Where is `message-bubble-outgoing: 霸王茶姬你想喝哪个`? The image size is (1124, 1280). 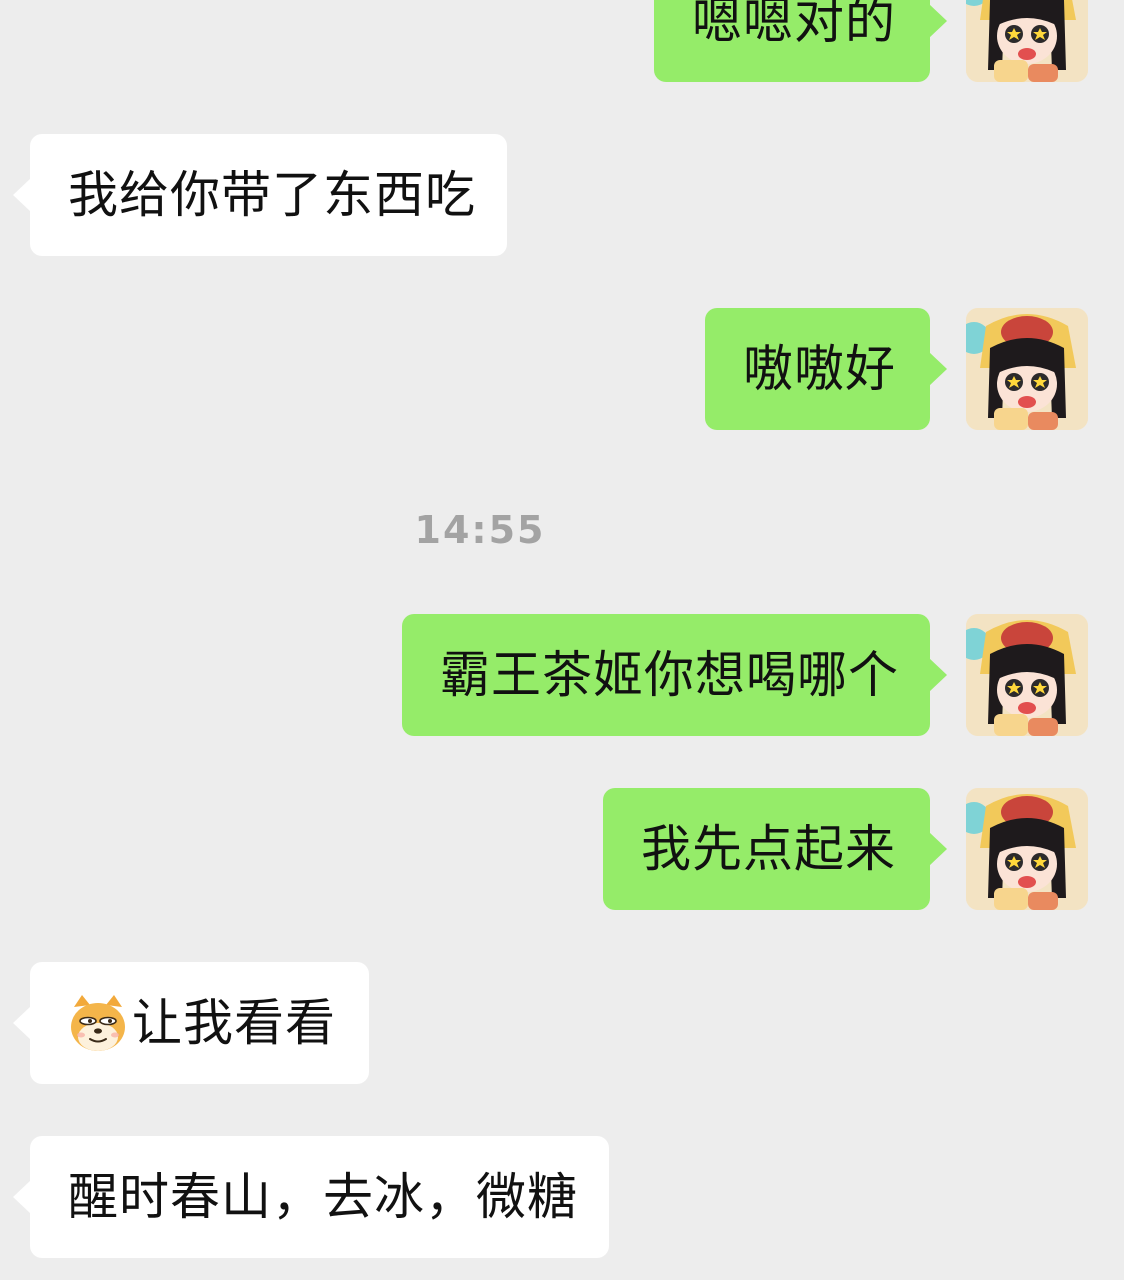 message-bubble-outgoing: 霸王茶姬你想喝哪个 is located at coordinates (674, 675).